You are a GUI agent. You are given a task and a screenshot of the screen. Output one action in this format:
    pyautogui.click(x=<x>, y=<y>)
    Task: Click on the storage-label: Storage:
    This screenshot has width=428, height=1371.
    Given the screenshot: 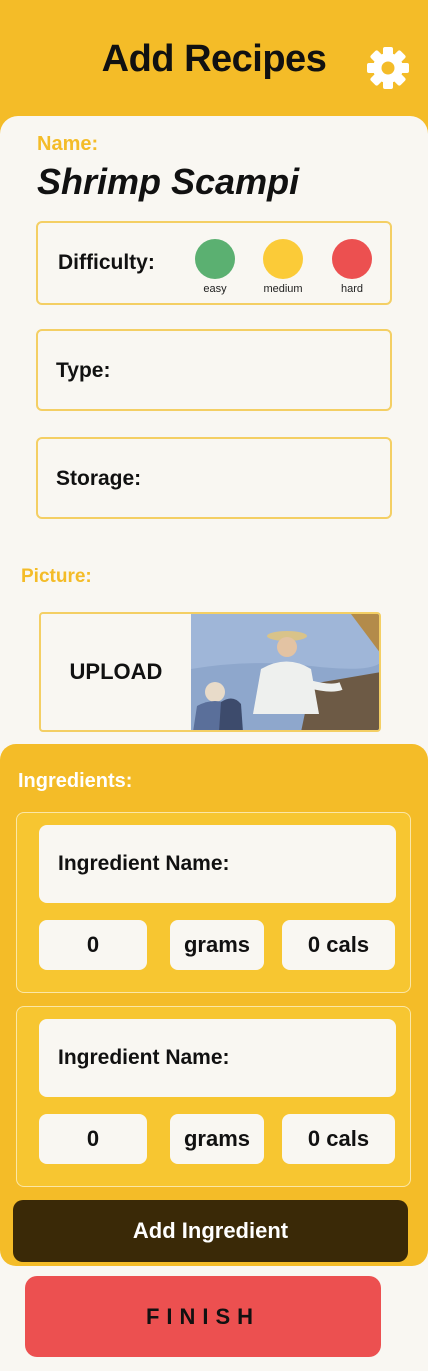 What is the action you would take?
    pyautogui.click(x=99, y=478)
    